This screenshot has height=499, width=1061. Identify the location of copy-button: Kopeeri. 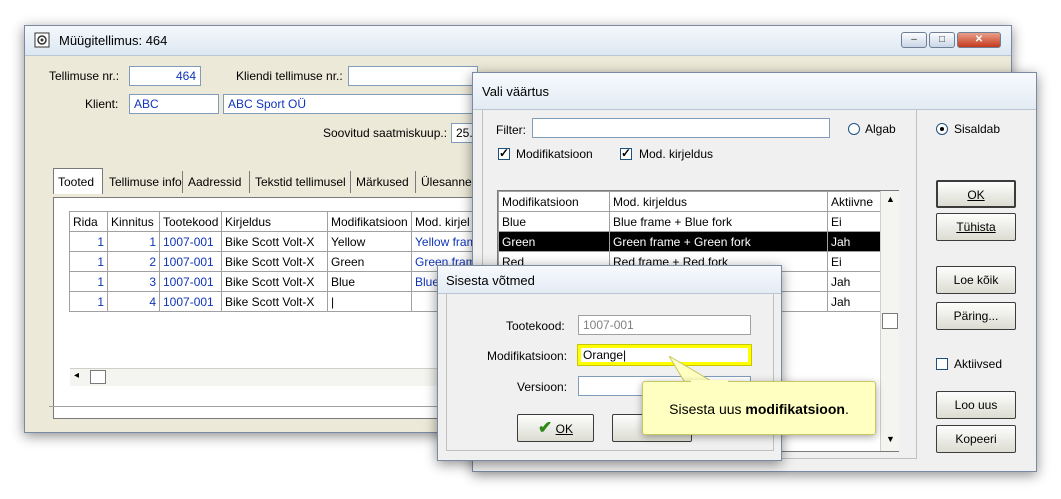
(976, 439).